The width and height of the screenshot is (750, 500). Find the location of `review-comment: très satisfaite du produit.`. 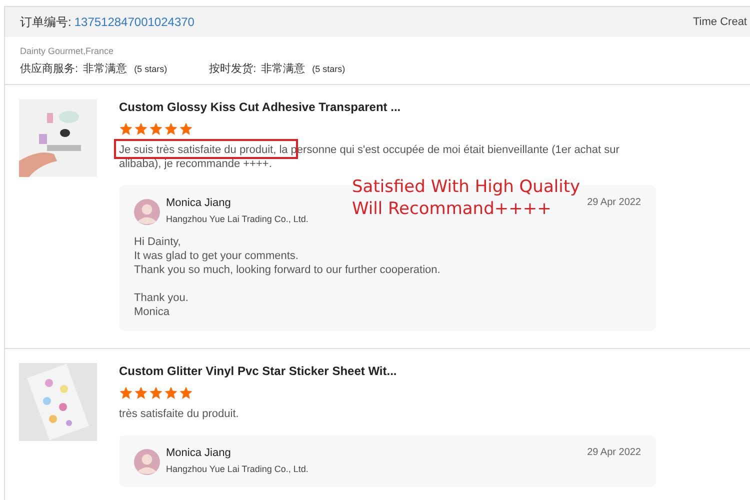

review-comment: très satisfaite du produit. is located at coordinates (179, 414).